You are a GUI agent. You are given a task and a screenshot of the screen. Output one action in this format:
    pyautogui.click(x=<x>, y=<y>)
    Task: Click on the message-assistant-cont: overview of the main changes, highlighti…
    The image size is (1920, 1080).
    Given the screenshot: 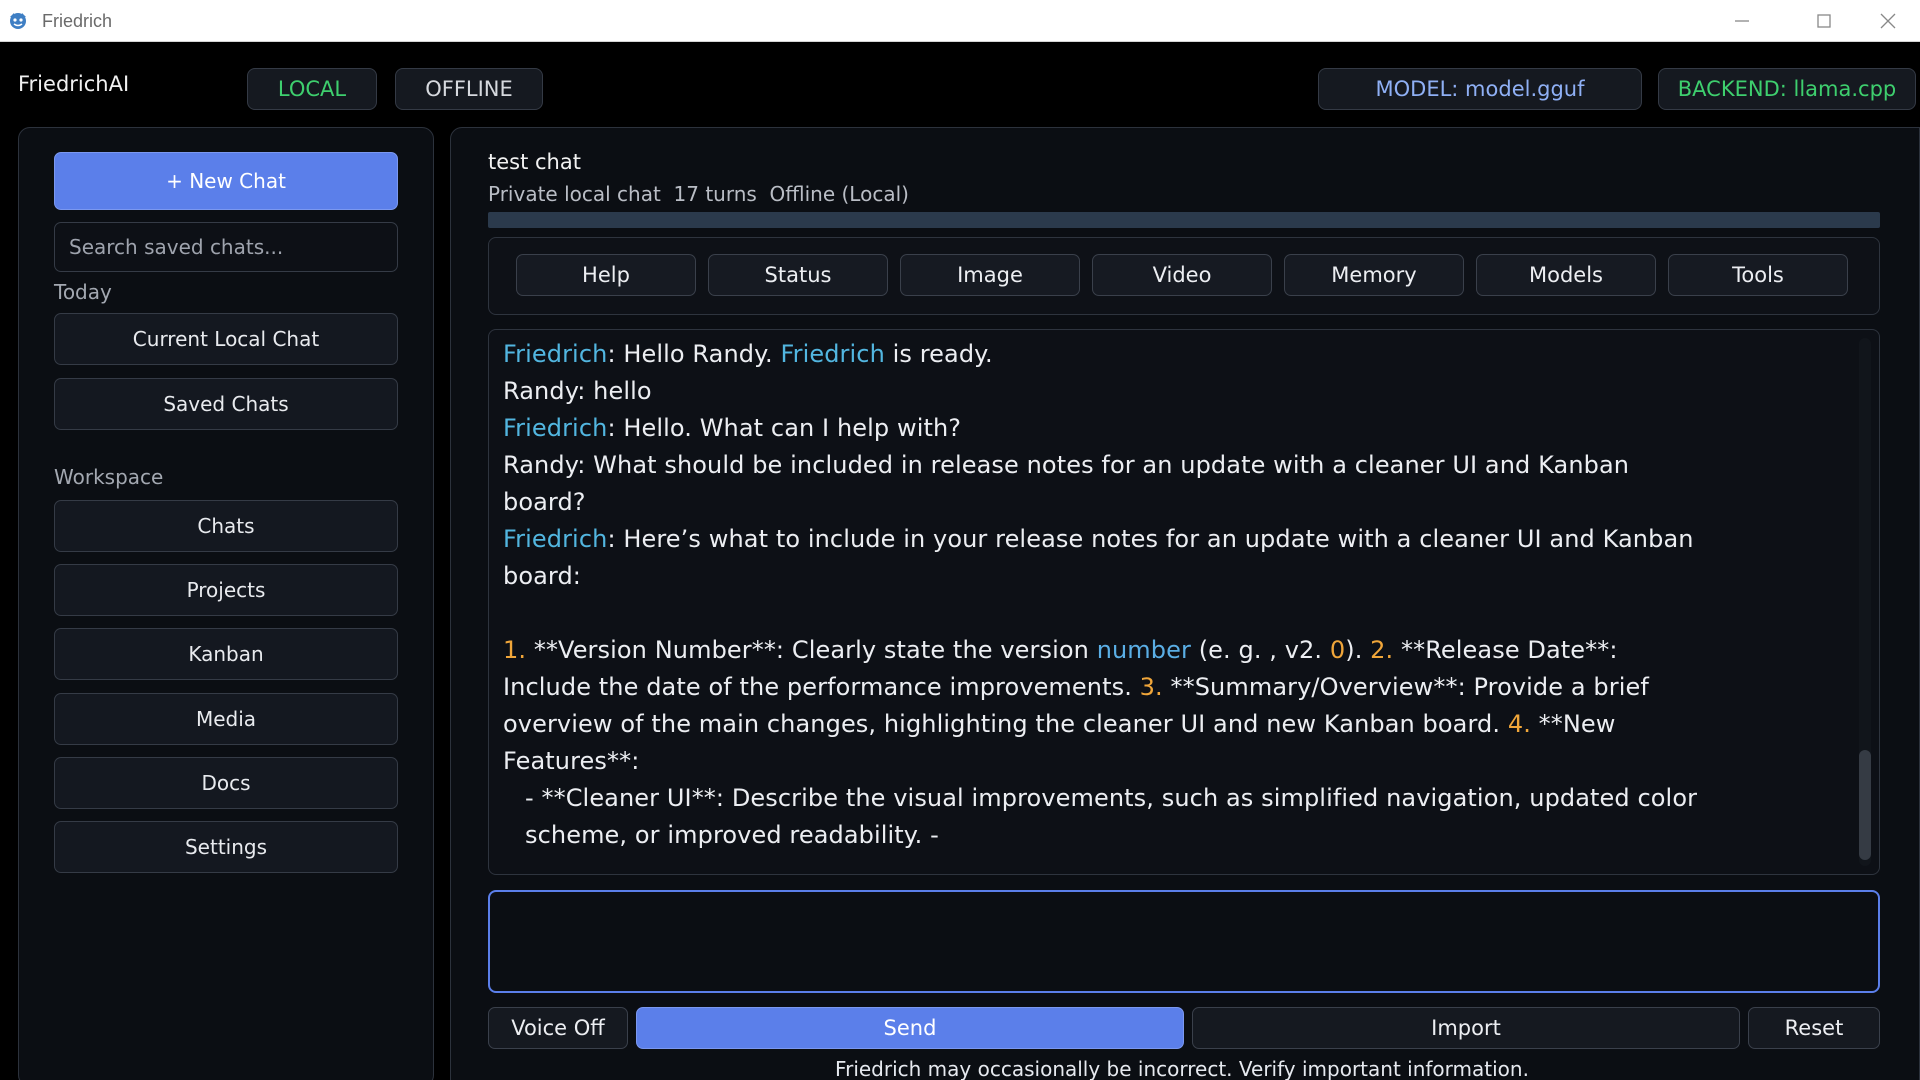 What is the action you would take?
    pyautogui.click(x=1173, y=724)
    